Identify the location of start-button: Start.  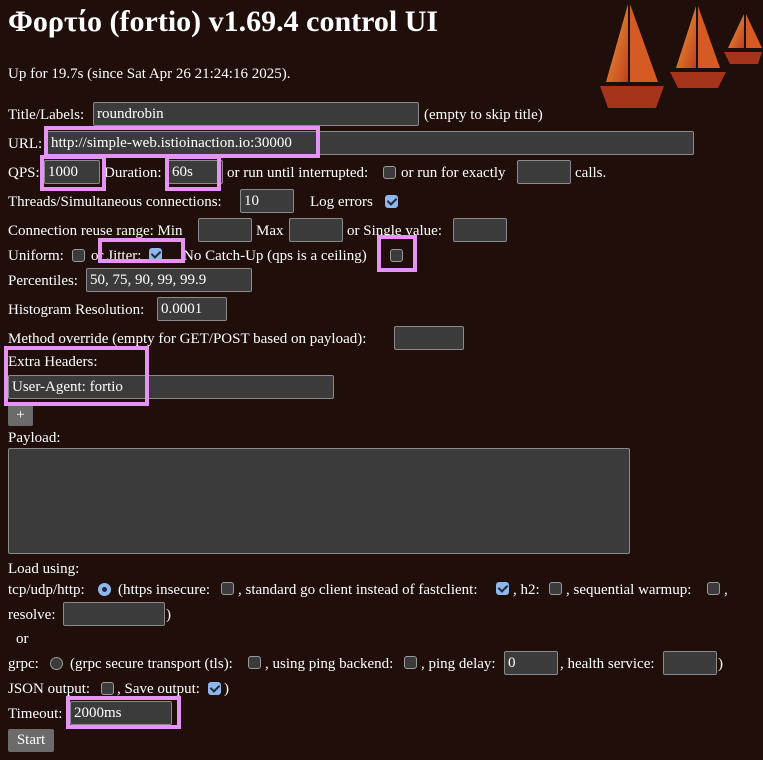
(31, 740).